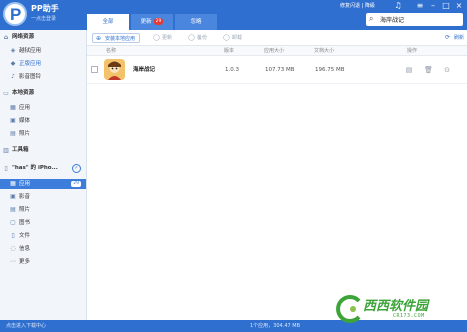  What do you see at coordinates (76, 168) in the screenshot?
I see `check-icon: ✓` at bounding box center [76, 168].